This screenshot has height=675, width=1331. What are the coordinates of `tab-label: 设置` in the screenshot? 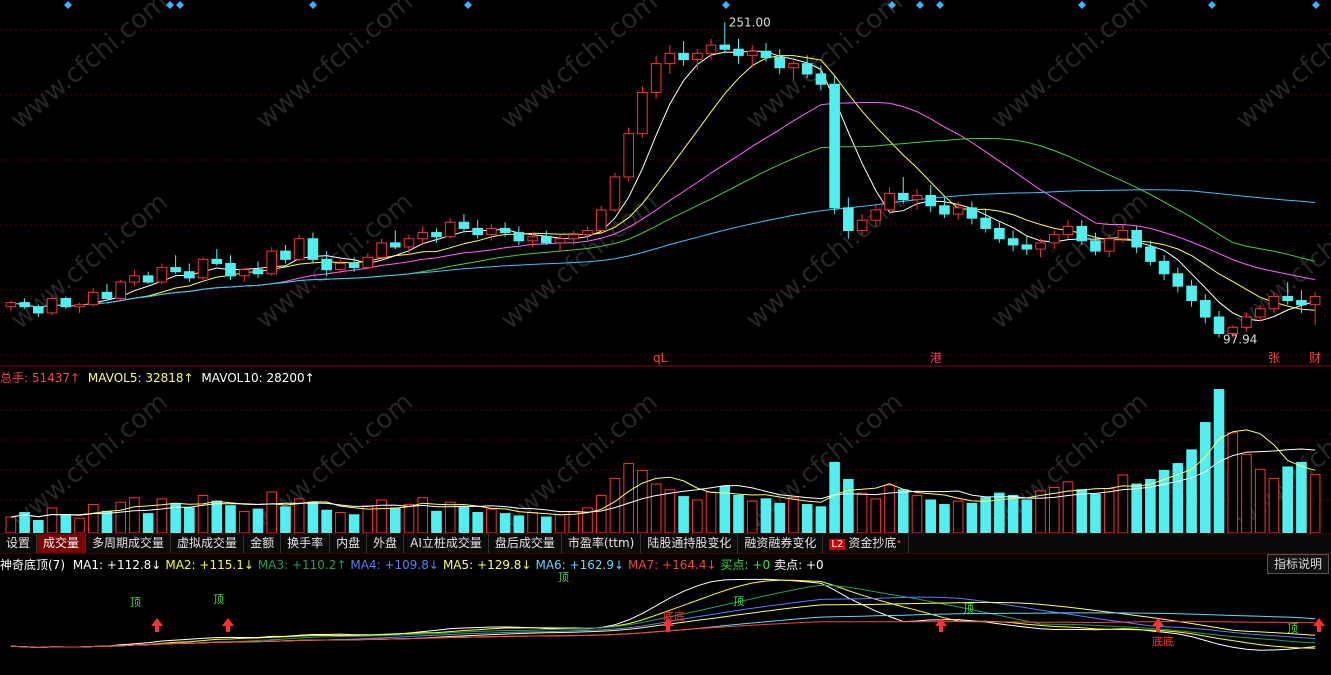 It's located at (18, 543).